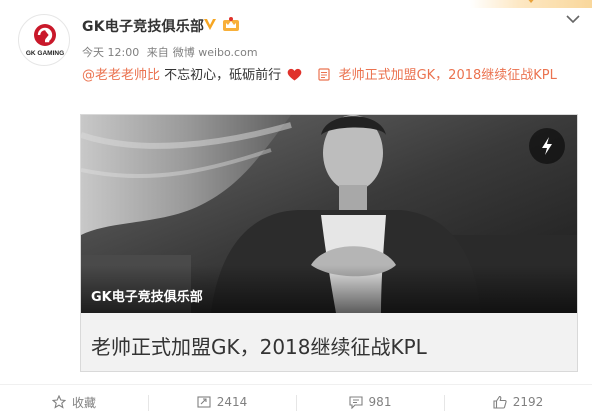 The image size is (592, 418). Describe the element at coordinates (157, 52) in the screenshot. I see `post-source-prefix: 来自` at that location.